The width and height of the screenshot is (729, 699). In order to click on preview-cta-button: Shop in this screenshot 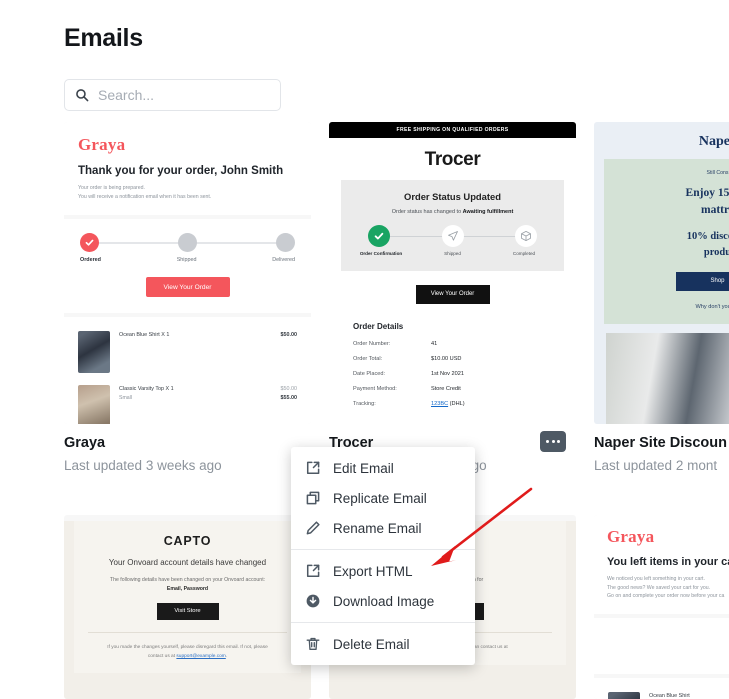, I will do `click(702, 281)`.